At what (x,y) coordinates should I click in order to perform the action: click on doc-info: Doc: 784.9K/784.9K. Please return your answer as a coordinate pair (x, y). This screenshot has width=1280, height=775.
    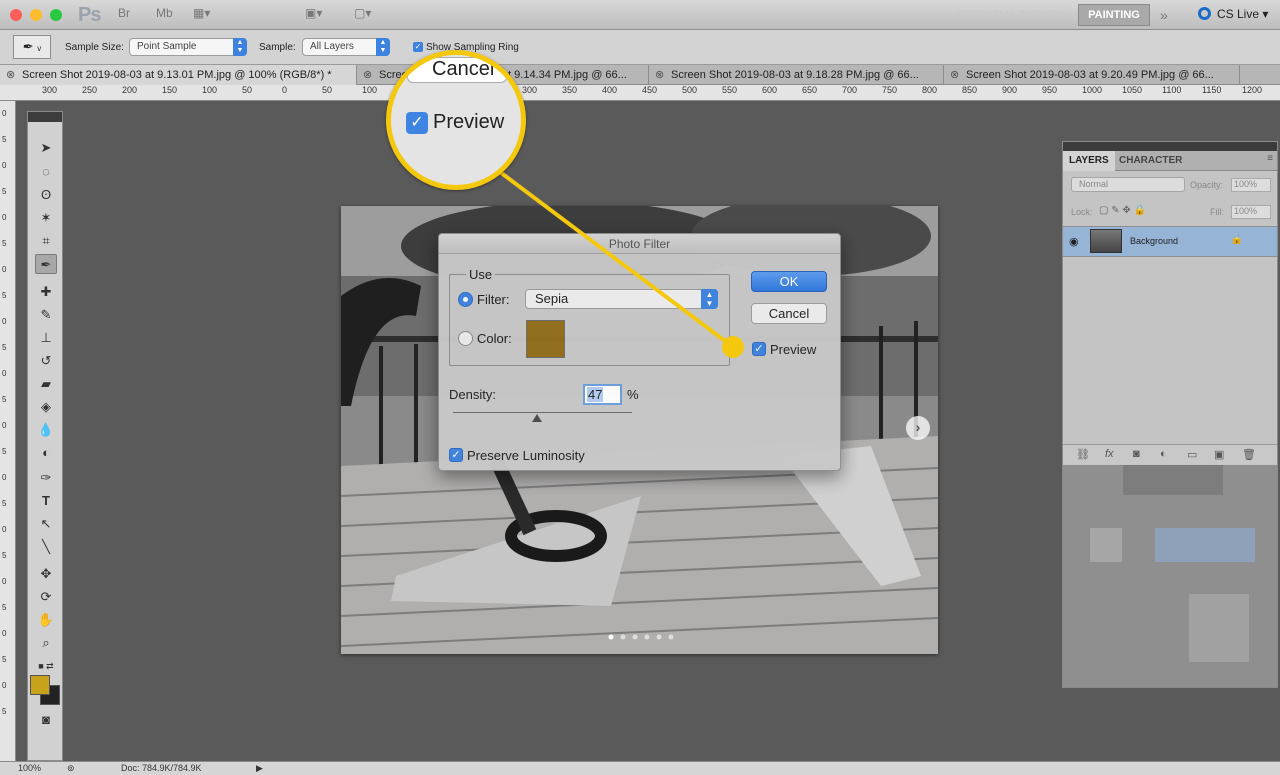
    Looking at the image, I should click on (161, 768).